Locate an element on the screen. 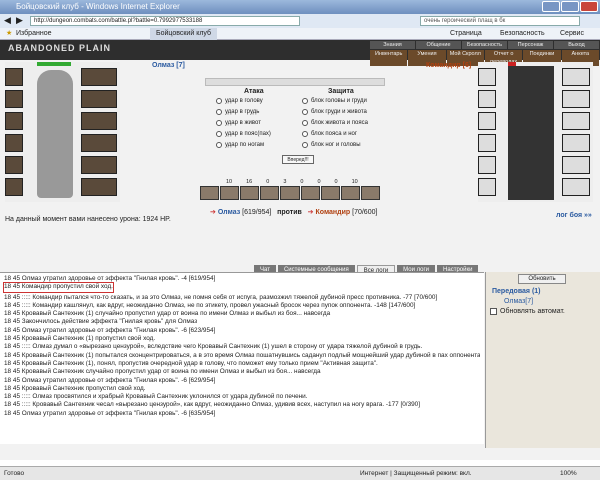 Image resolution: width=600 pixels, height=480 pixels. tab-combats: Бойцовский клуб is located at coordinates (184, 34).